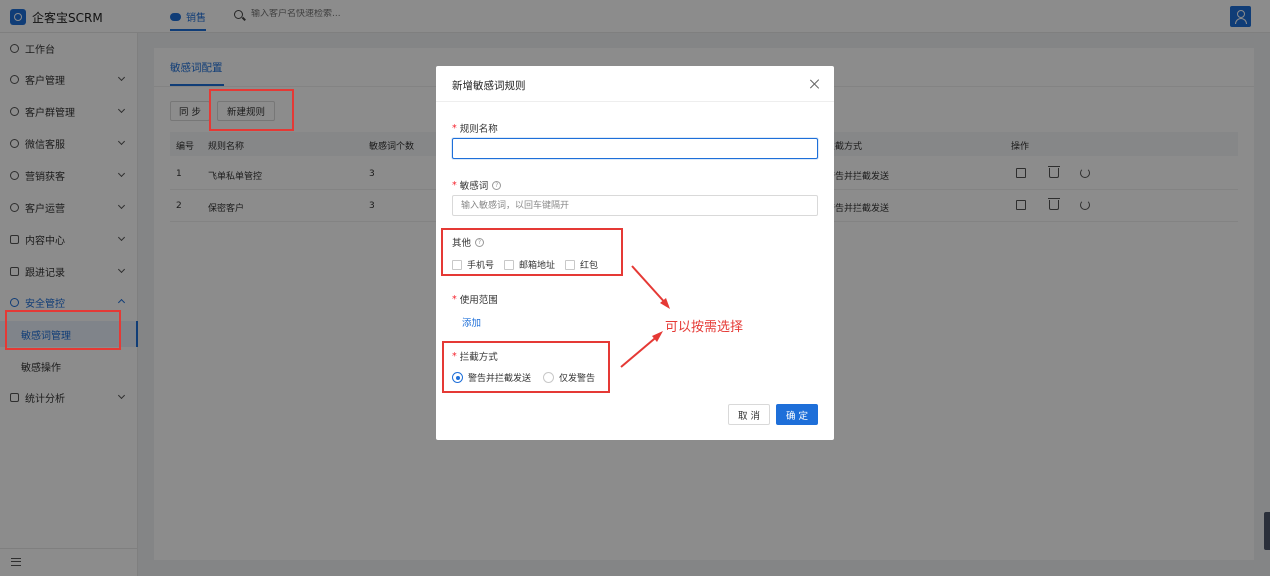  Describe the element at coordinates (645, 316) in the screenshot. I see `annotation-arrows` at that location.